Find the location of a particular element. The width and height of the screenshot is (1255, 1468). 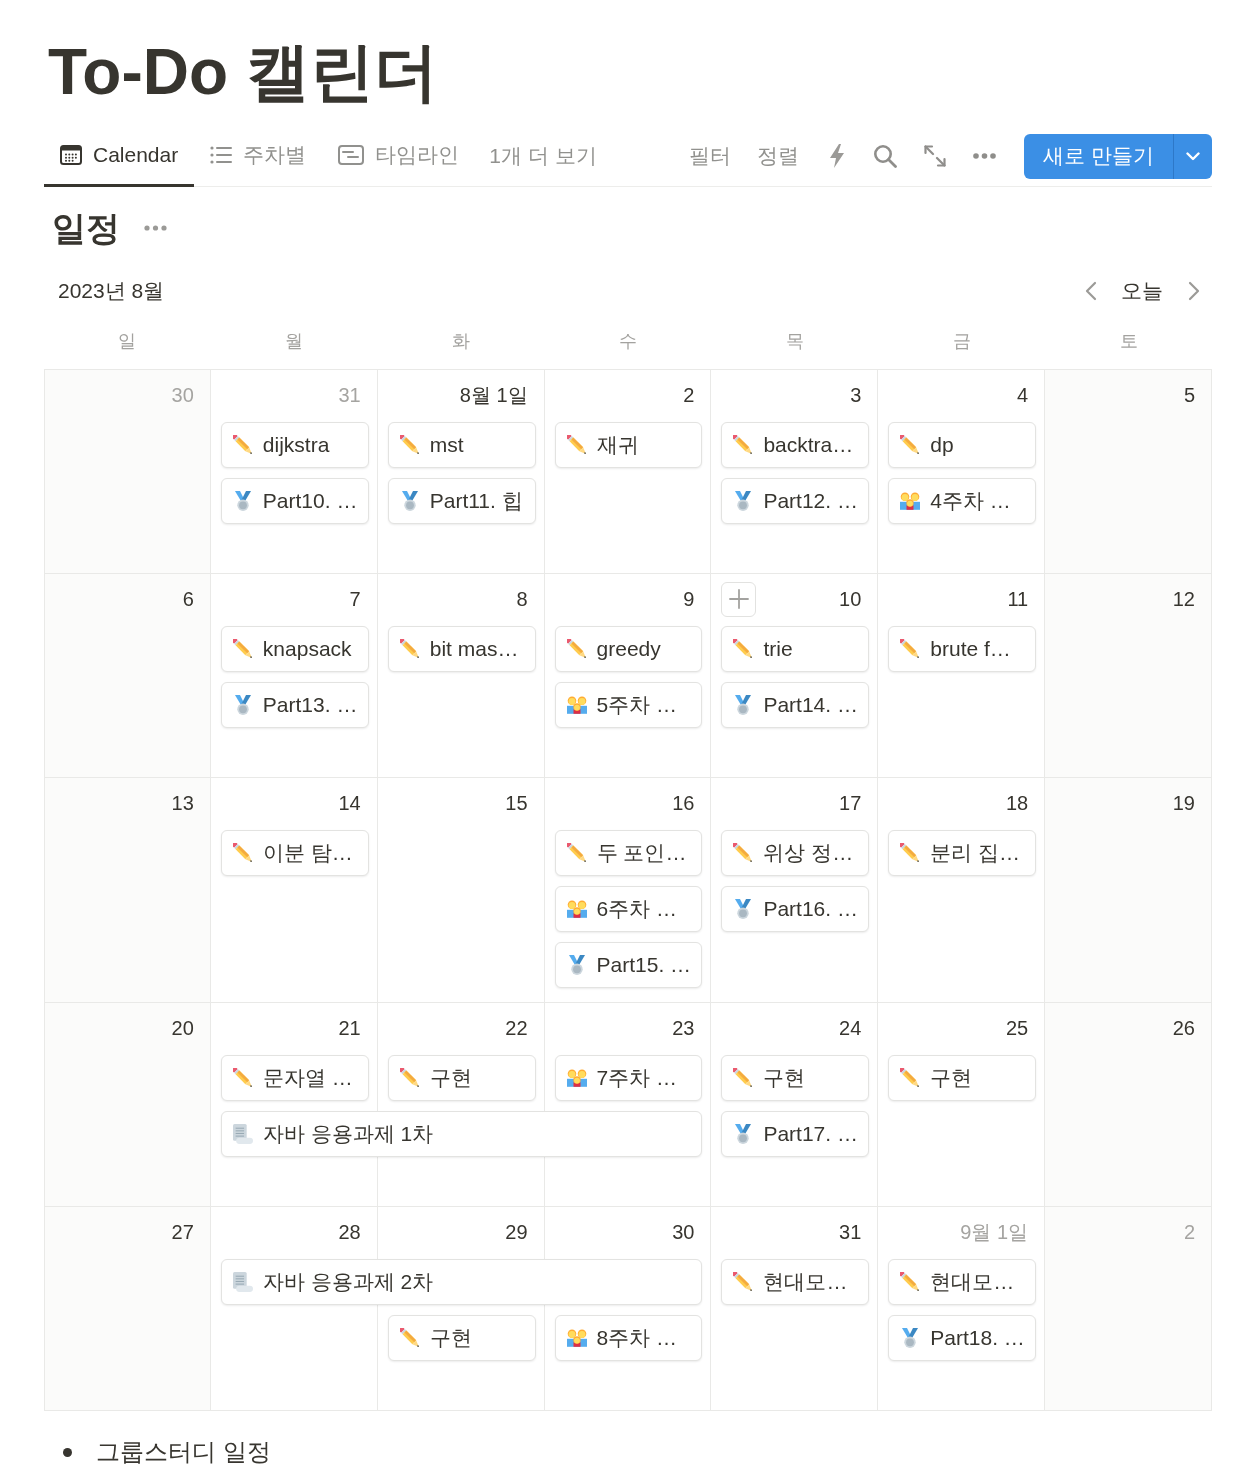

event-card: dijkstra is located at coordinates (294, 445).